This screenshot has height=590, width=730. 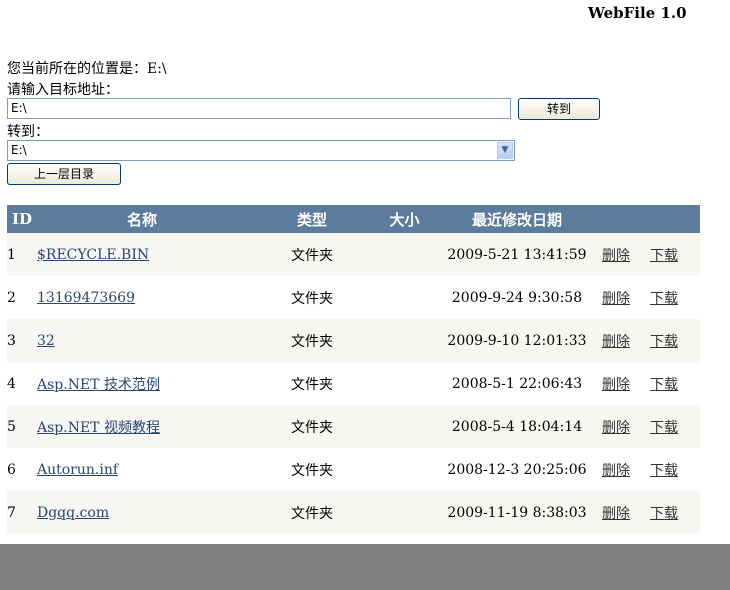 What do you see at coordinates (93, 255) in the screenshot?
I see `file-name-link: $RECYCLE.BIN` at bounding box center [93, 255].